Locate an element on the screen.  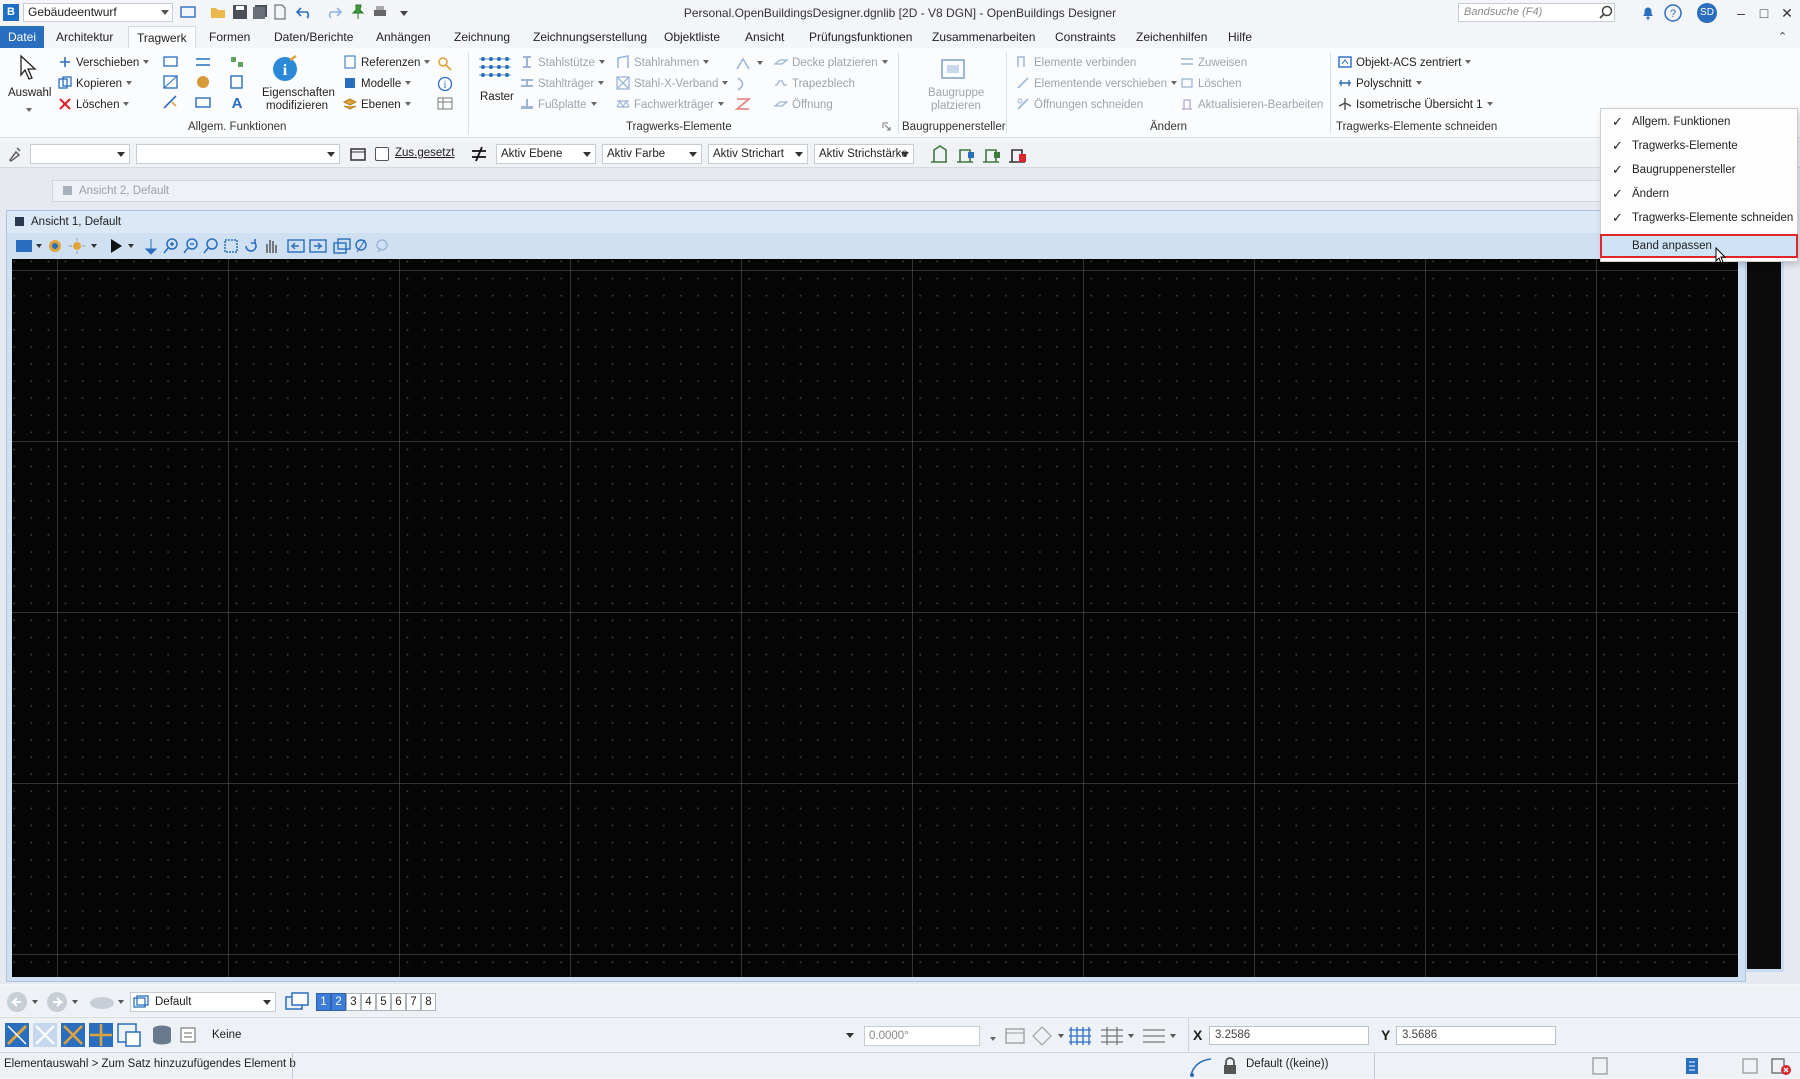
tab-tragwerk: Tragwerk is located at coordinates (162, 37).